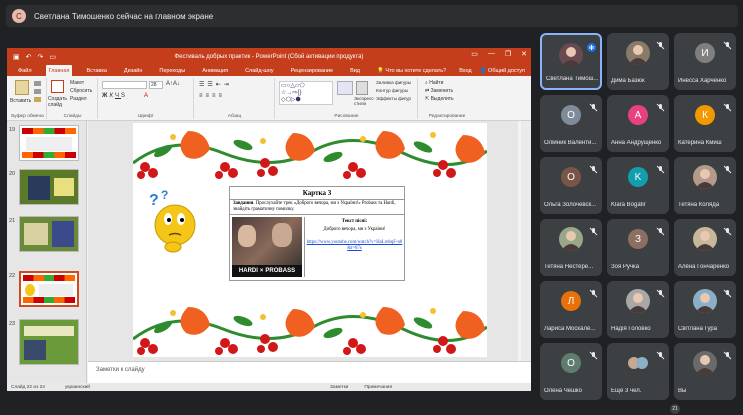 The width and height of the screenshot is (743, 415). Describe the element at coordinates (705, 185) in the screenshot. I see `participant-tile: Тетяна Коляда` at that location.